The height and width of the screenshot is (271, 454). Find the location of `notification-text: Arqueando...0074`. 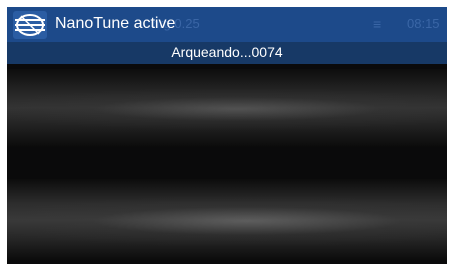

notification-text: Arqueando...0074 is located at coordinates (227, 52).